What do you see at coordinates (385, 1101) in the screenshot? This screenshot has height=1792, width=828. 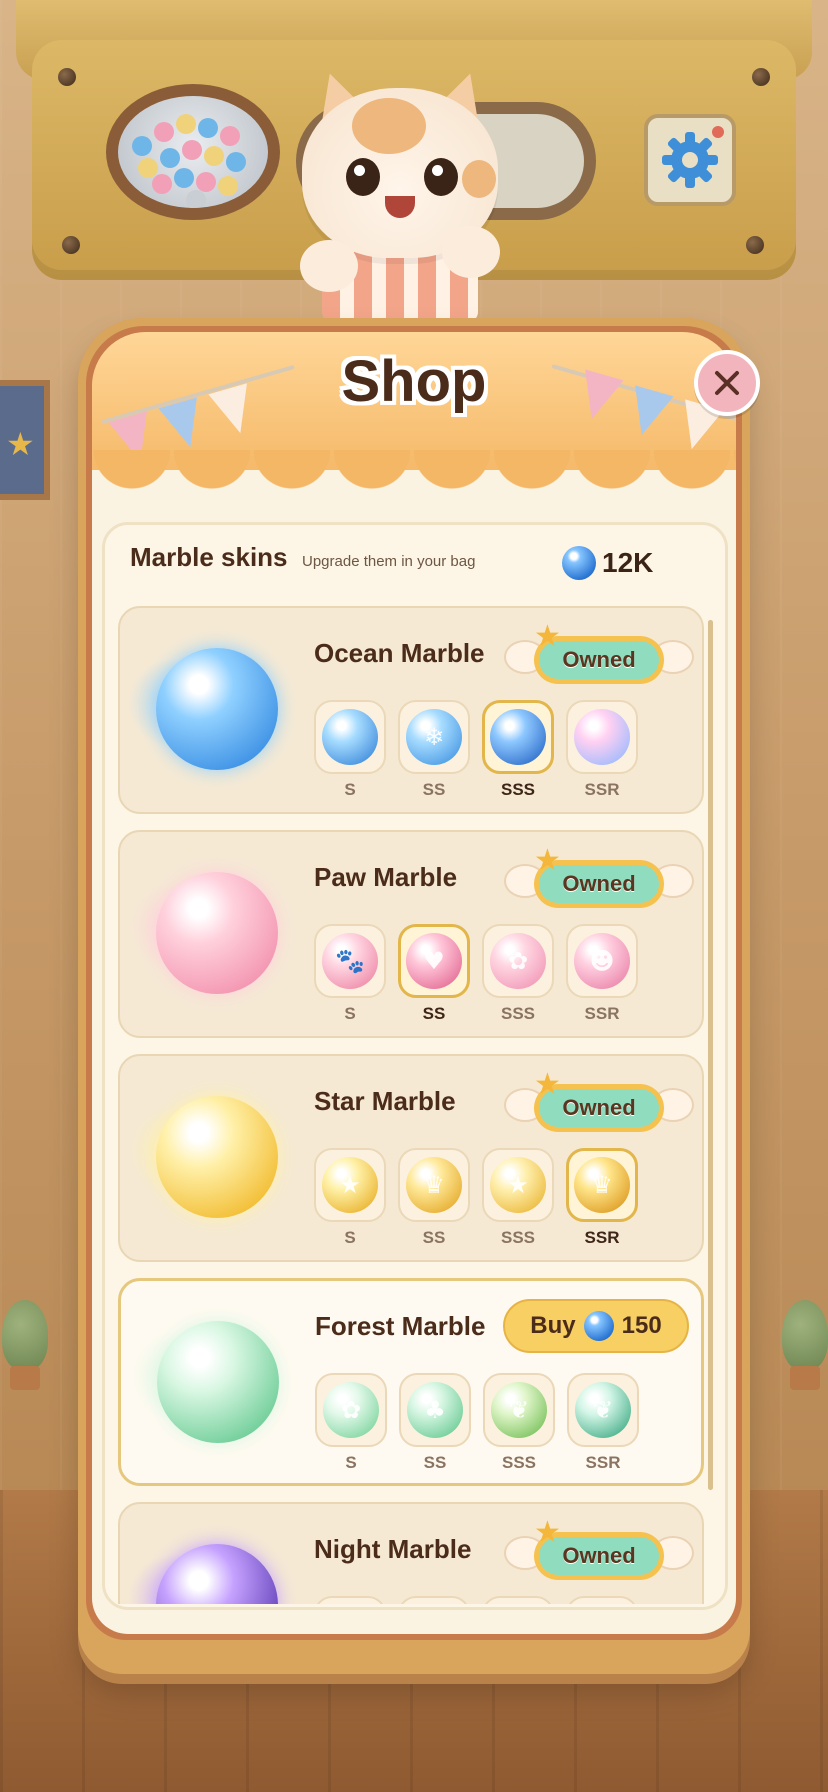 I see `marble-name: Star Marble` at bounding box center [385, 1101].